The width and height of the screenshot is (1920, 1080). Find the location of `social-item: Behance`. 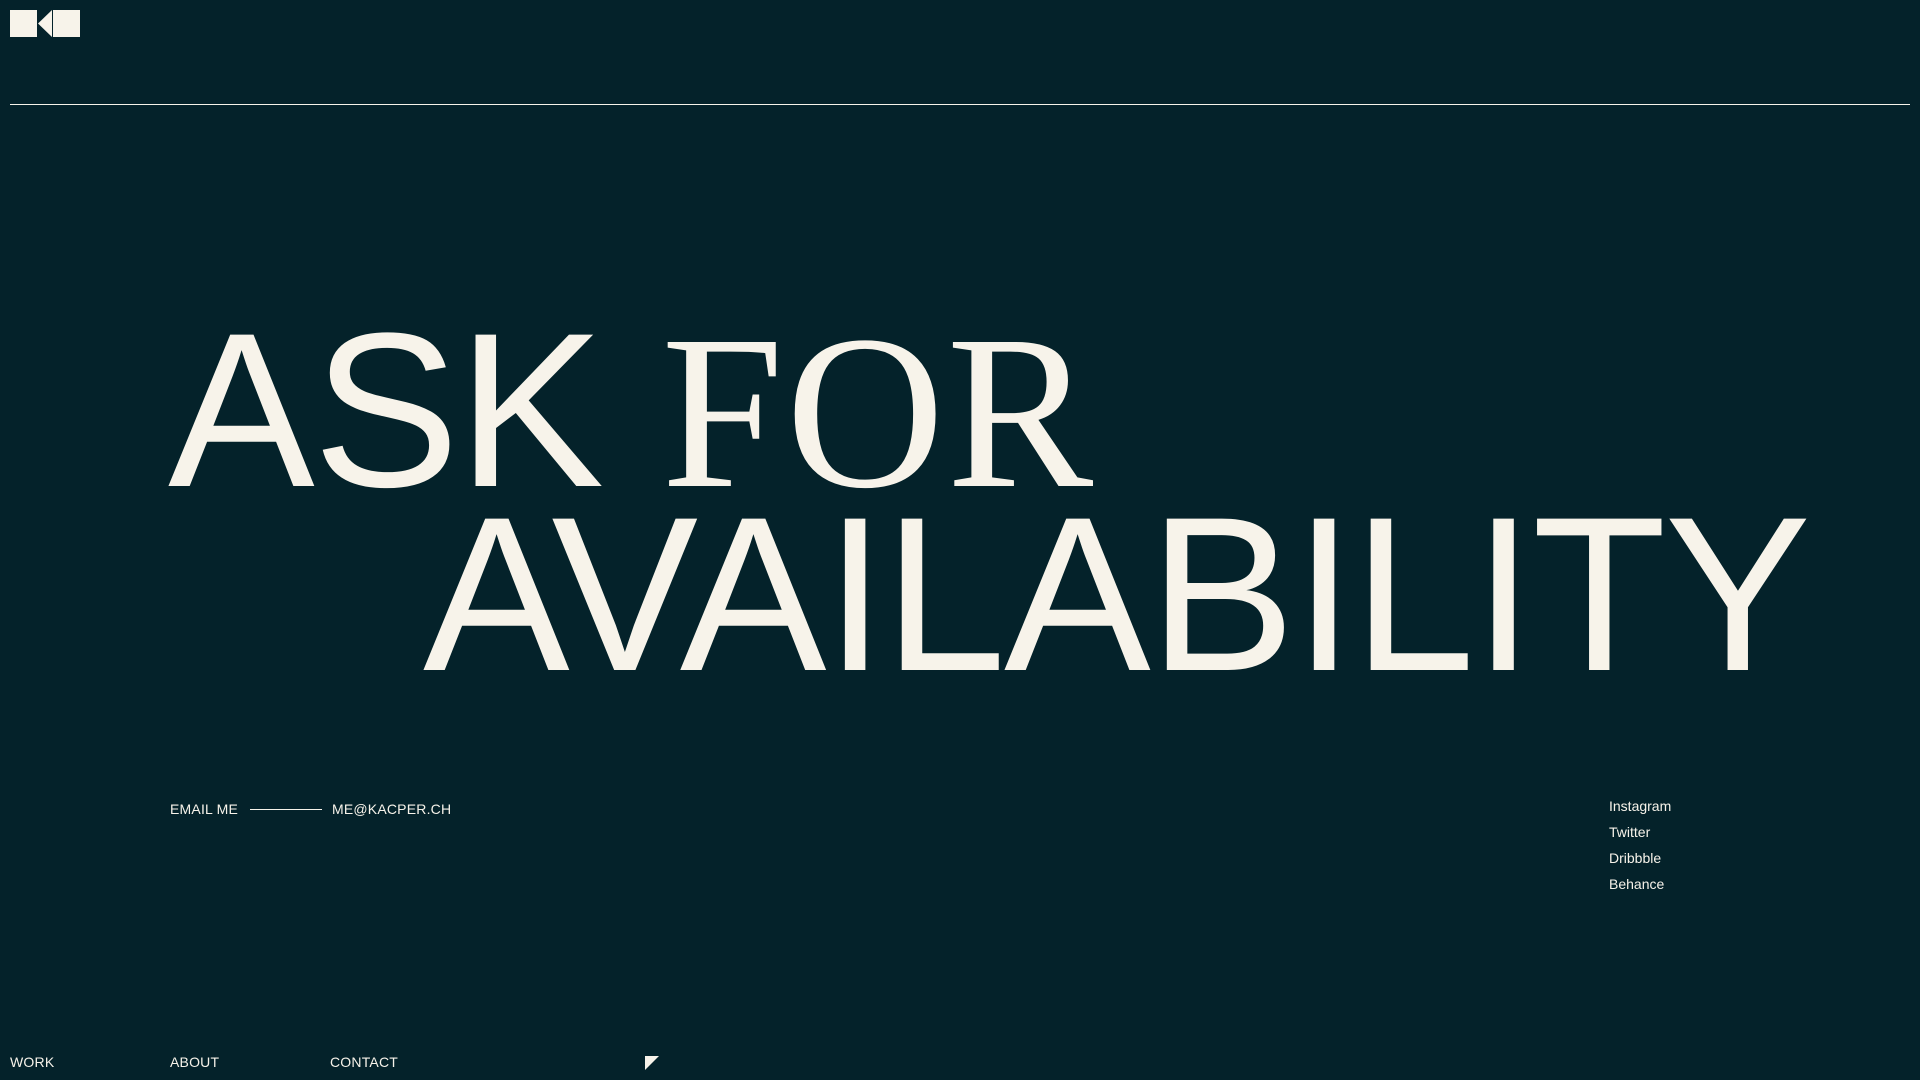

social-item: Behance is located at coordinates (1640, 889).